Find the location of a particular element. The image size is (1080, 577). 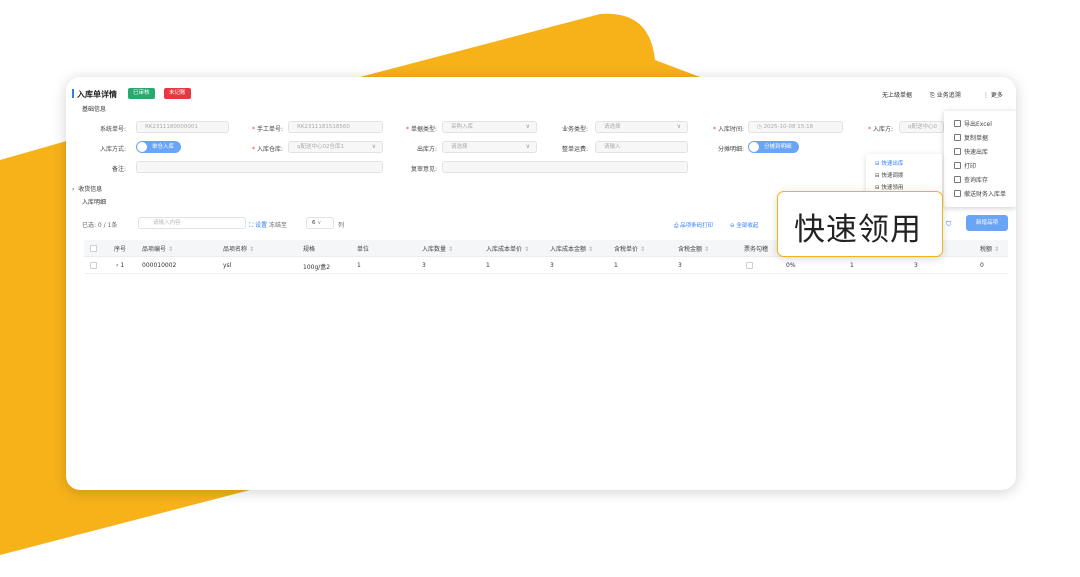

quick-out-submenu: ⊟ 快速出库 ⊟ 快速调拨 ⊟ 快速领用 is located at coordinates (904, 175).